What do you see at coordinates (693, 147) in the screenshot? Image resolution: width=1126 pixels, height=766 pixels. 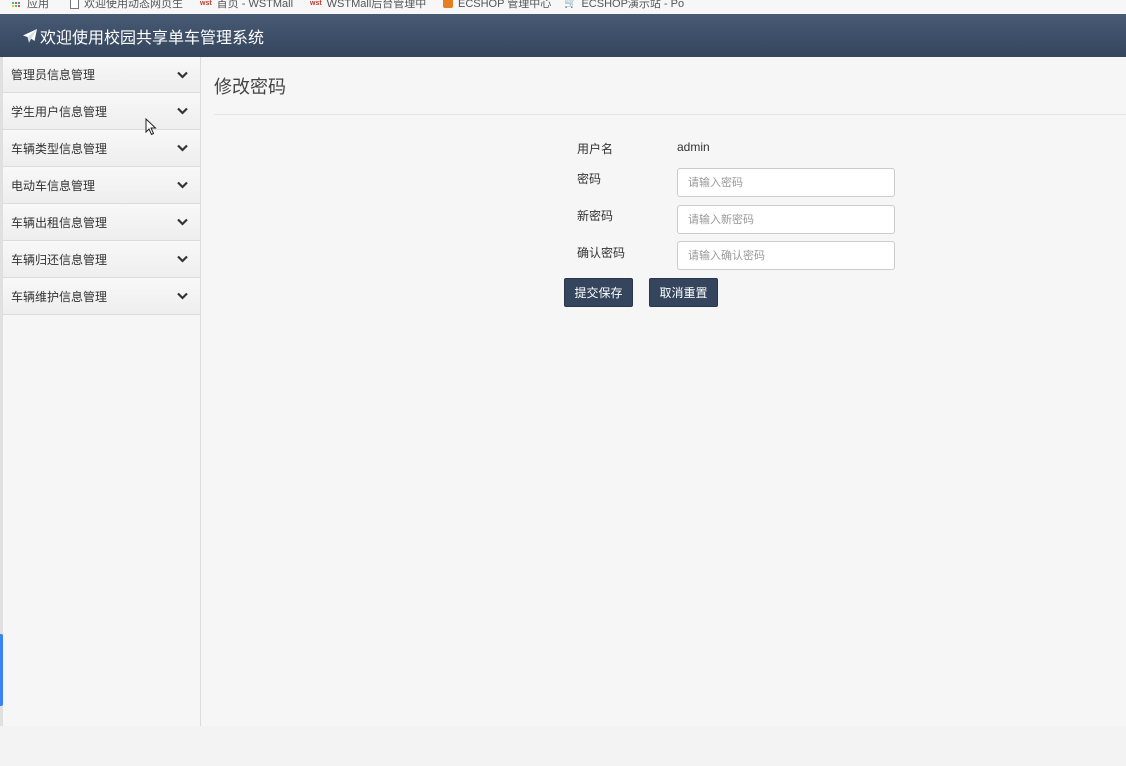 I see `username-value: admin` at bounding box center [693, 147].